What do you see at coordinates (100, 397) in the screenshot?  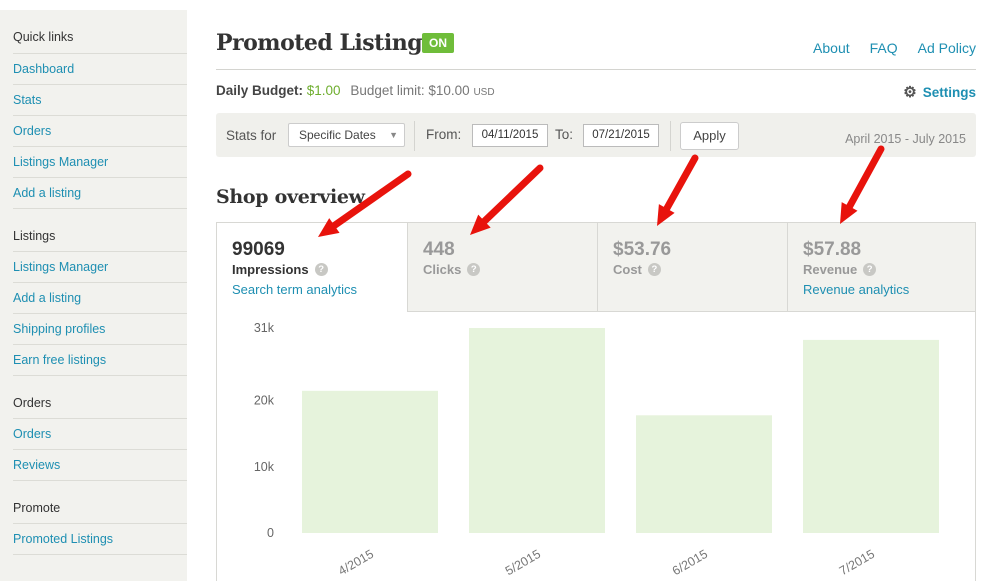 I see `sidebar-group-title: Orders` at bounding box center [100, 397].